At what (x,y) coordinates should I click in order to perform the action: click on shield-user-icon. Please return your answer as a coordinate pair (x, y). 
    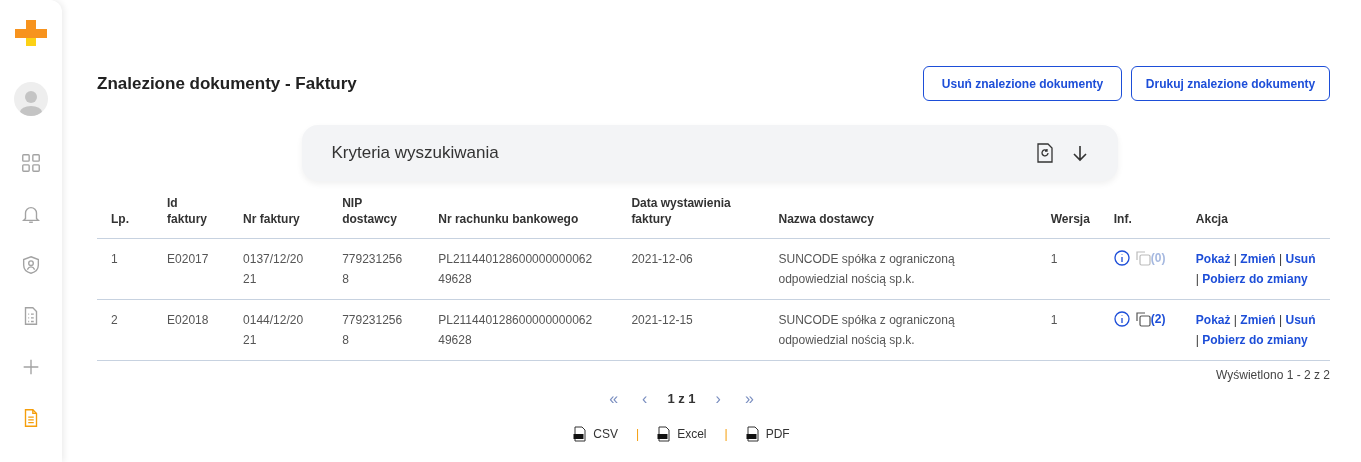
    Looking at the image, I should click on (31, 265).